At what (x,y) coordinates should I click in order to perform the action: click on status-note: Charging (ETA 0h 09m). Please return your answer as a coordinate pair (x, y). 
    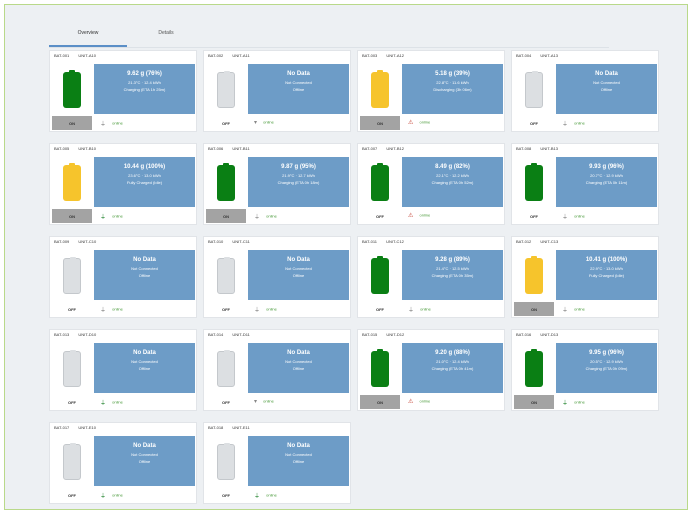
    Looking at the image, I should click on (606, 368).